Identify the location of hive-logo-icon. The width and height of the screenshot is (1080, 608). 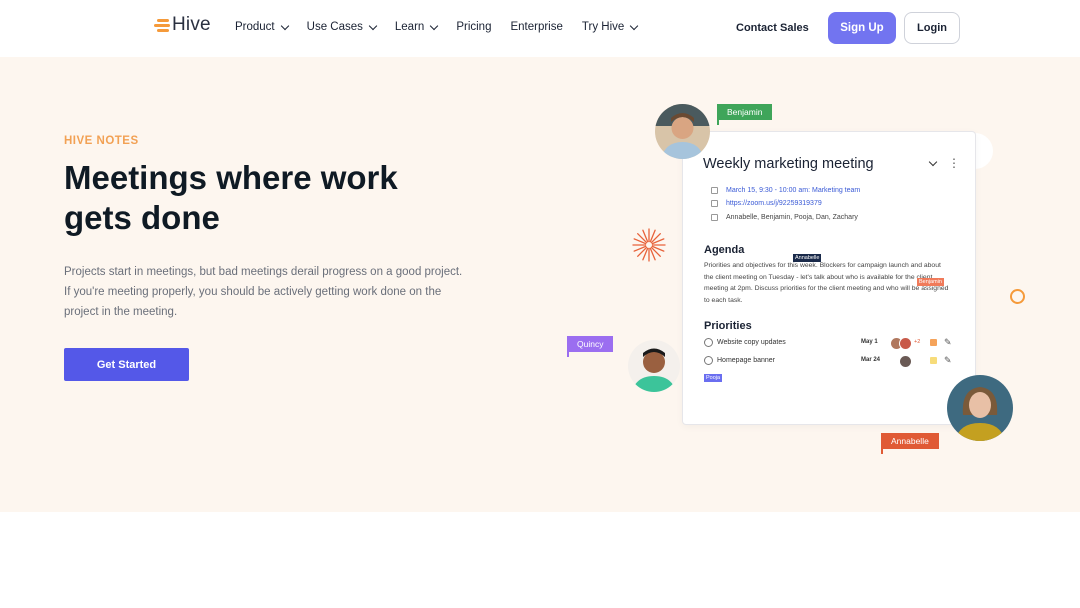
(162, 25).